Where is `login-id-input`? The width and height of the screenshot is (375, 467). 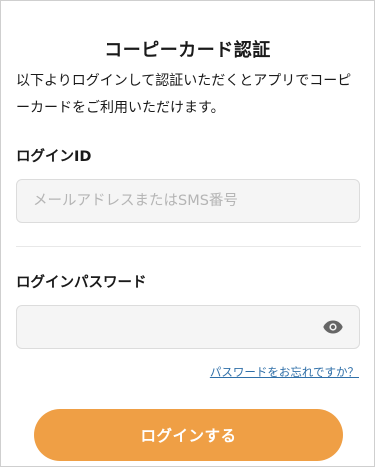 login-id-input is located at coordinates (188, 201).